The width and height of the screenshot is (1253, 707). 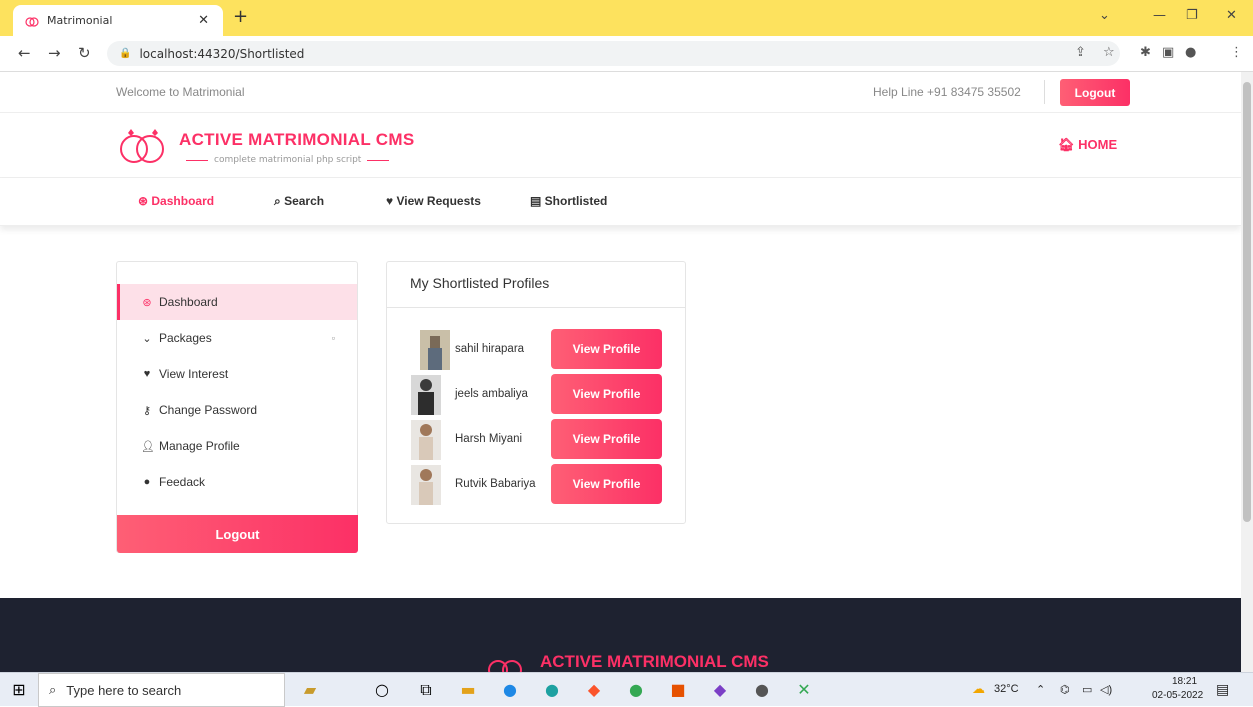 I want to click on sidebar-item-feedback: ● Feedack, so click(x=237, y=482).